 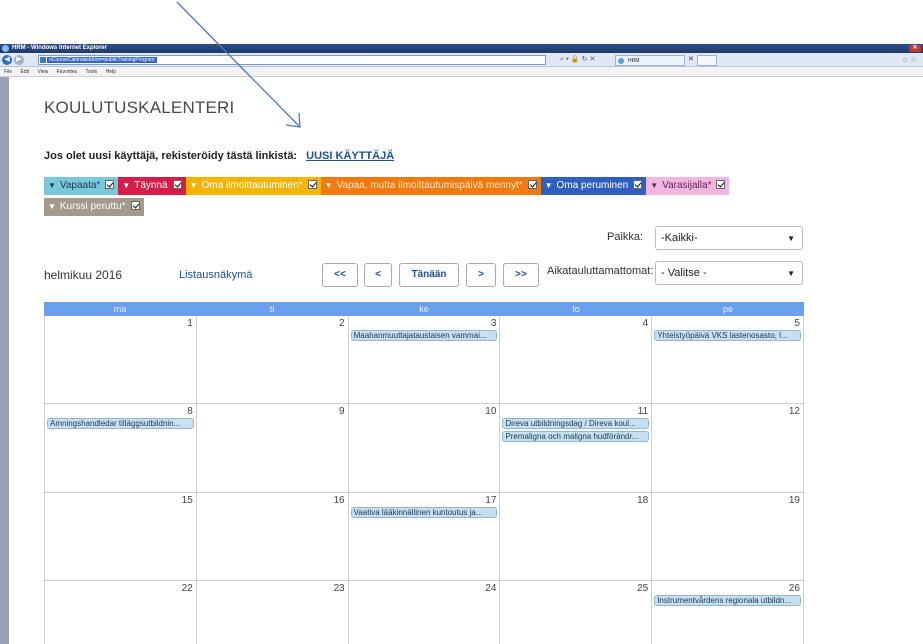 What do you see at coordinates (272, 448) in the screenshot?
I see `calendar-day-cell: 9` at bounding box center [272, 448].